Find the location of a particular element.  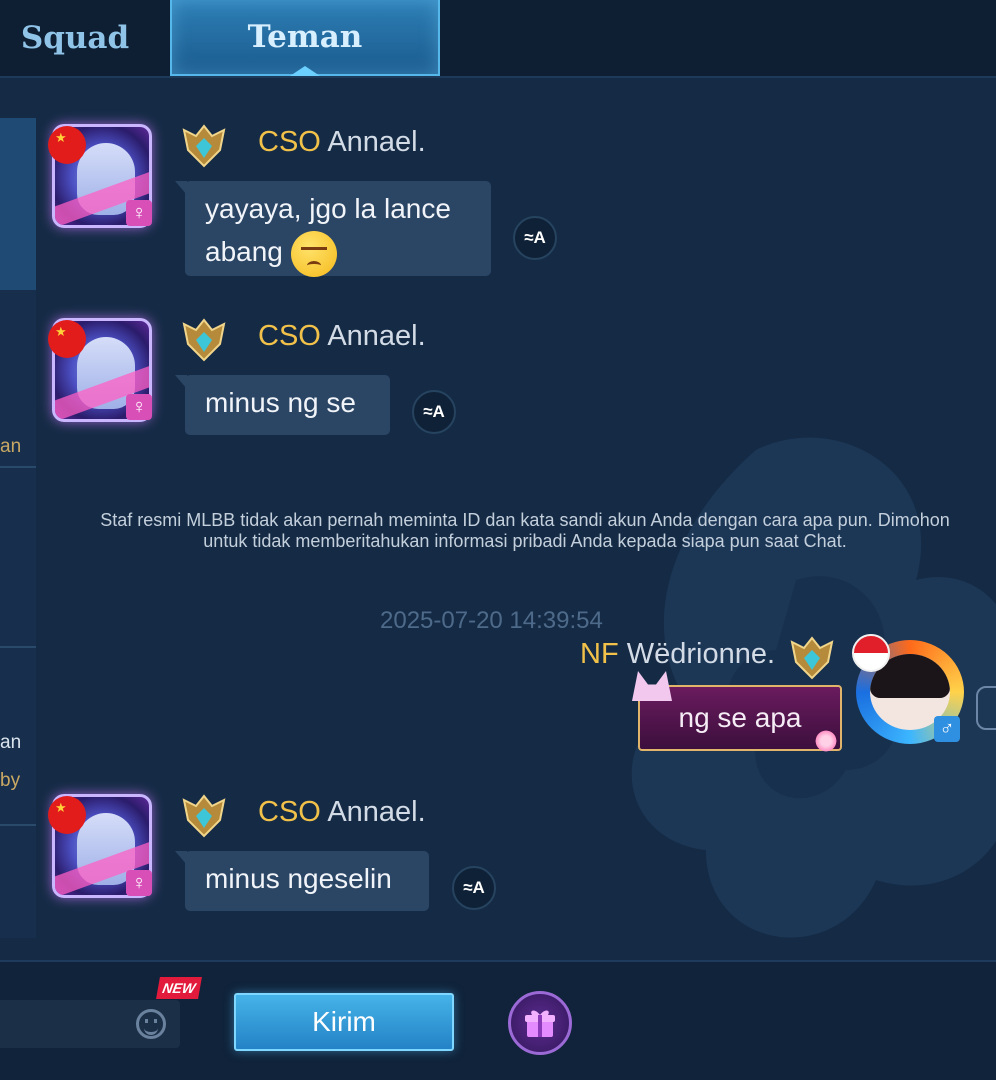

message-text: minus ngeselin is located at coordinates (298, 878).